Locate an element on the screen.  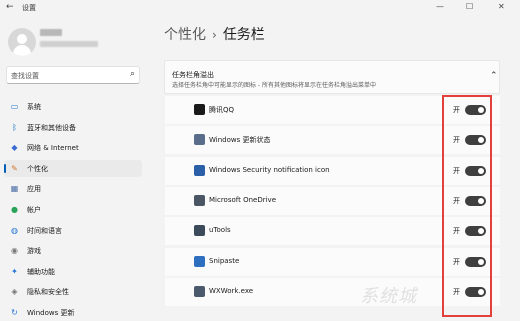
sidebar-item-label: 个性化 is located at coordinates (37, 168).